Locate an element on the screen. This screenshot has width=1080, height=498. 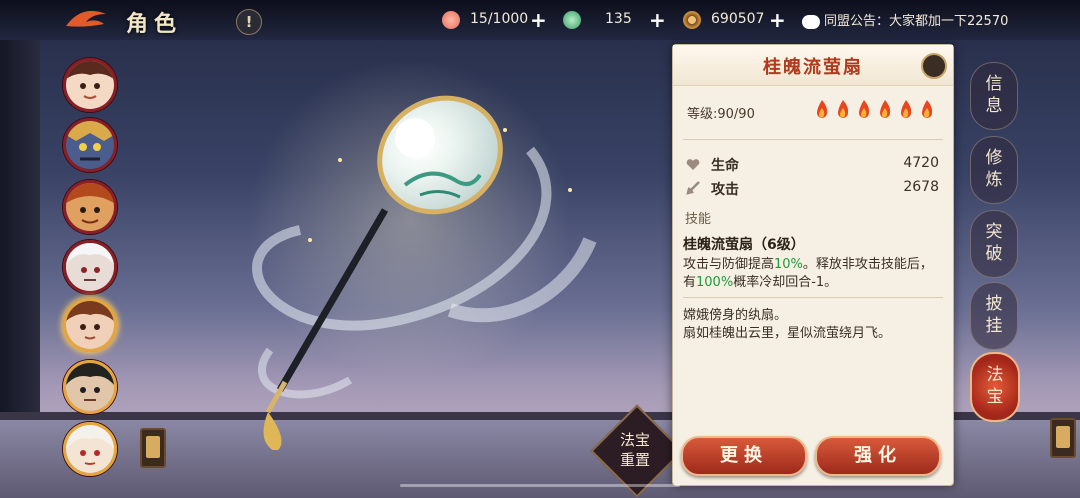
artifact-name: 桂魄流萤扇 is located at coordinates (813, 67).